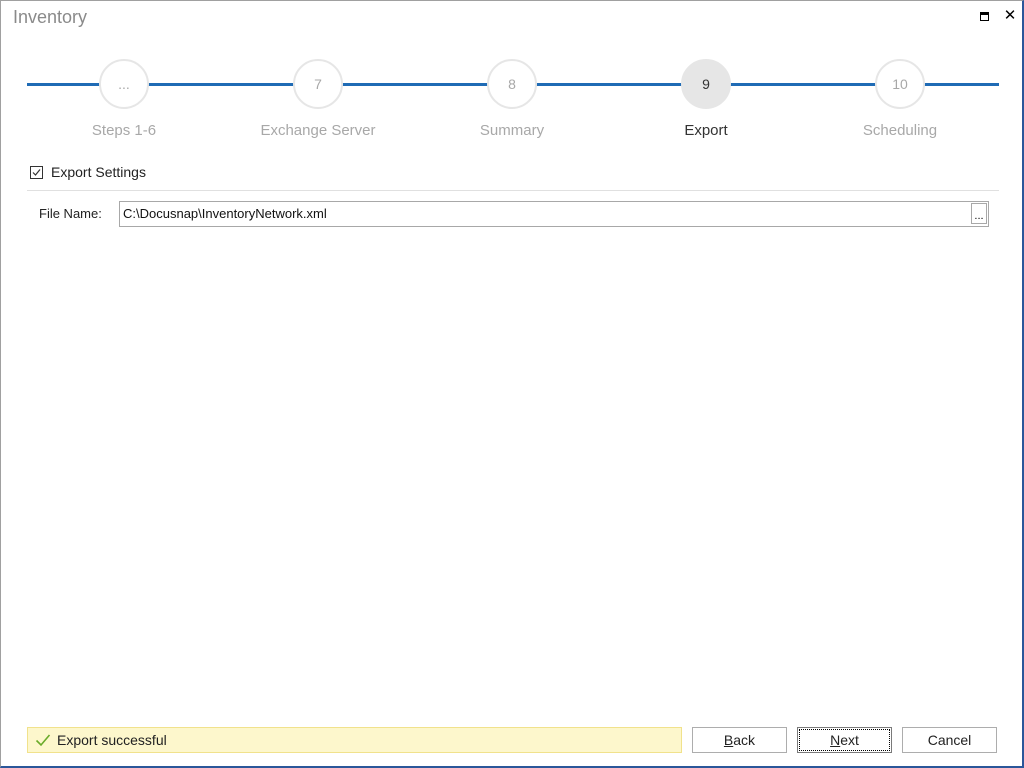 The image size is (1024, 768). I want to click on status-text: Export successful, so click(112, 740).